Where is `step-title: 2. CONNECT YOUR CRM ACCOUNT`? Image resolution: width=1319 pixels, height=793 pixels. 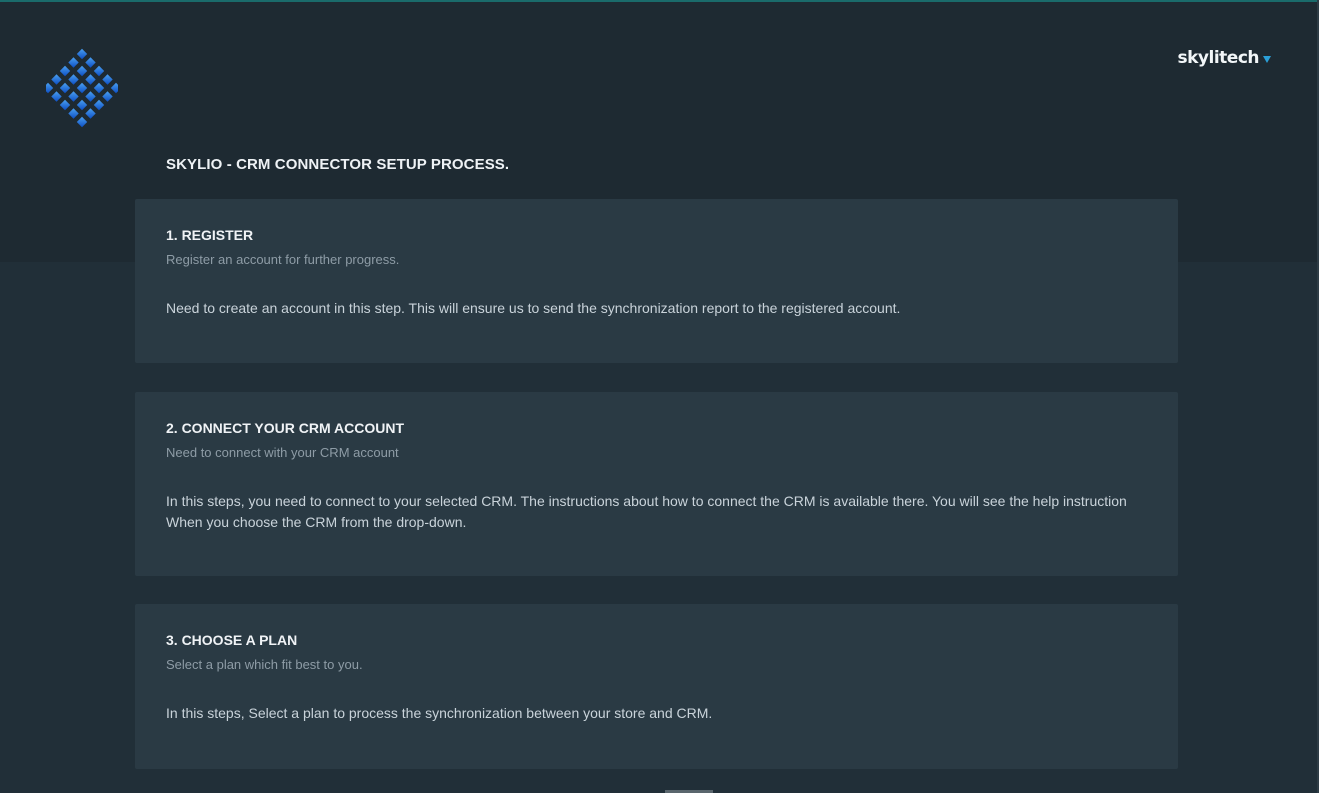
step-title: 2. CONNECT YOUR CRM ACCOUNT is located at coordinates (285, 428).